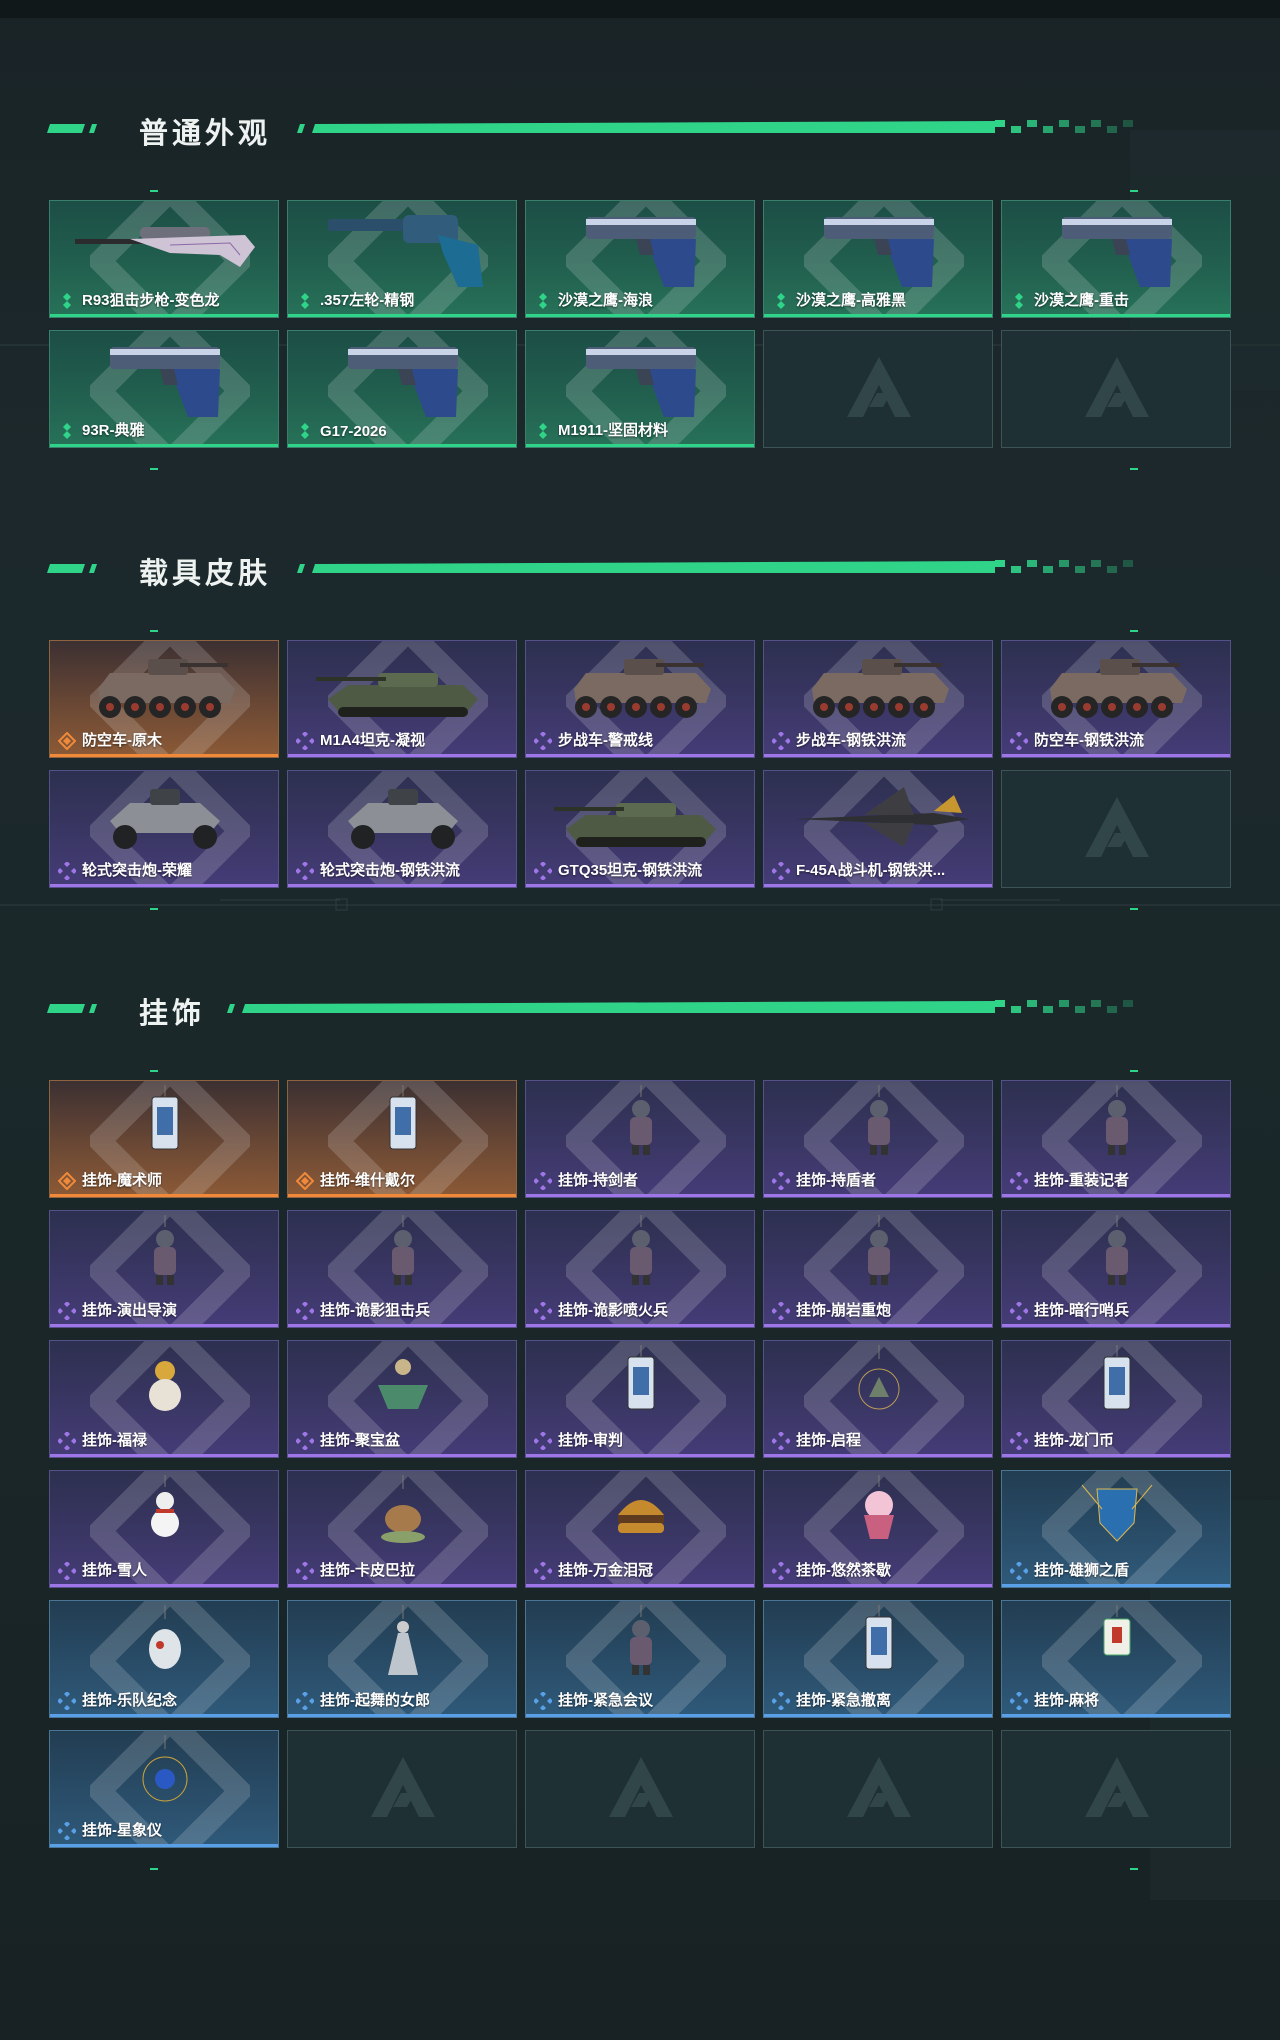 This screenshot has width=1280, height=2040. I want to click on item-card: 挂饰-重装记者, so click(1116, 1139).